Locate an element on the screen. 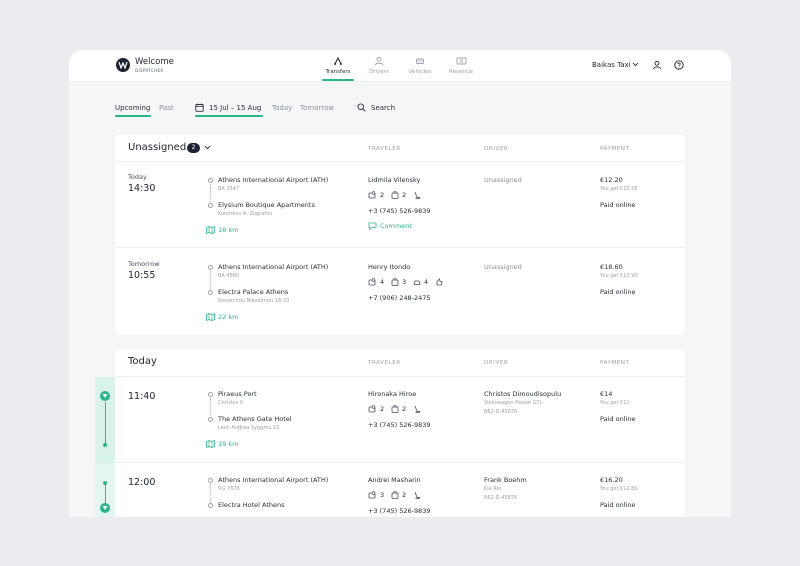 The image size is (800, 566). earnings: You get €10.56 is located at coordinates (619, 189).